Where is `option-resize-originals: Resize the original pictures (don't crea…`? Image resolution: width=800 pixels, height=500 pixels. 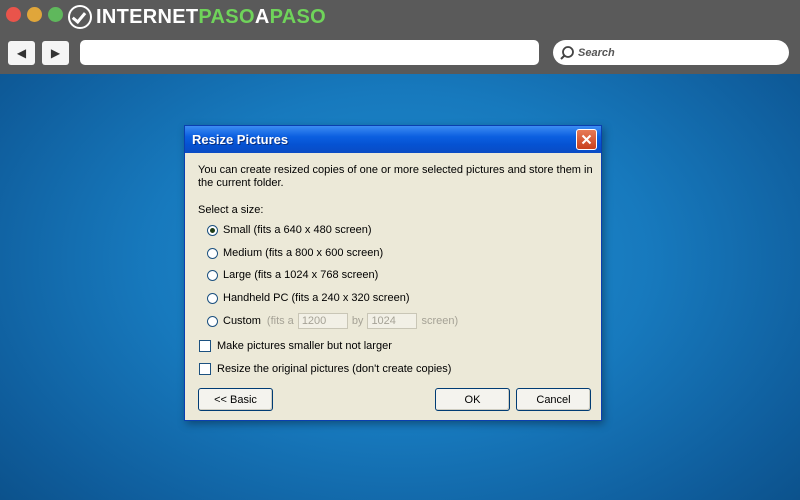
option-resize-originals: Resize the original pictures (don't crea… is located at coordinates (325, 369).